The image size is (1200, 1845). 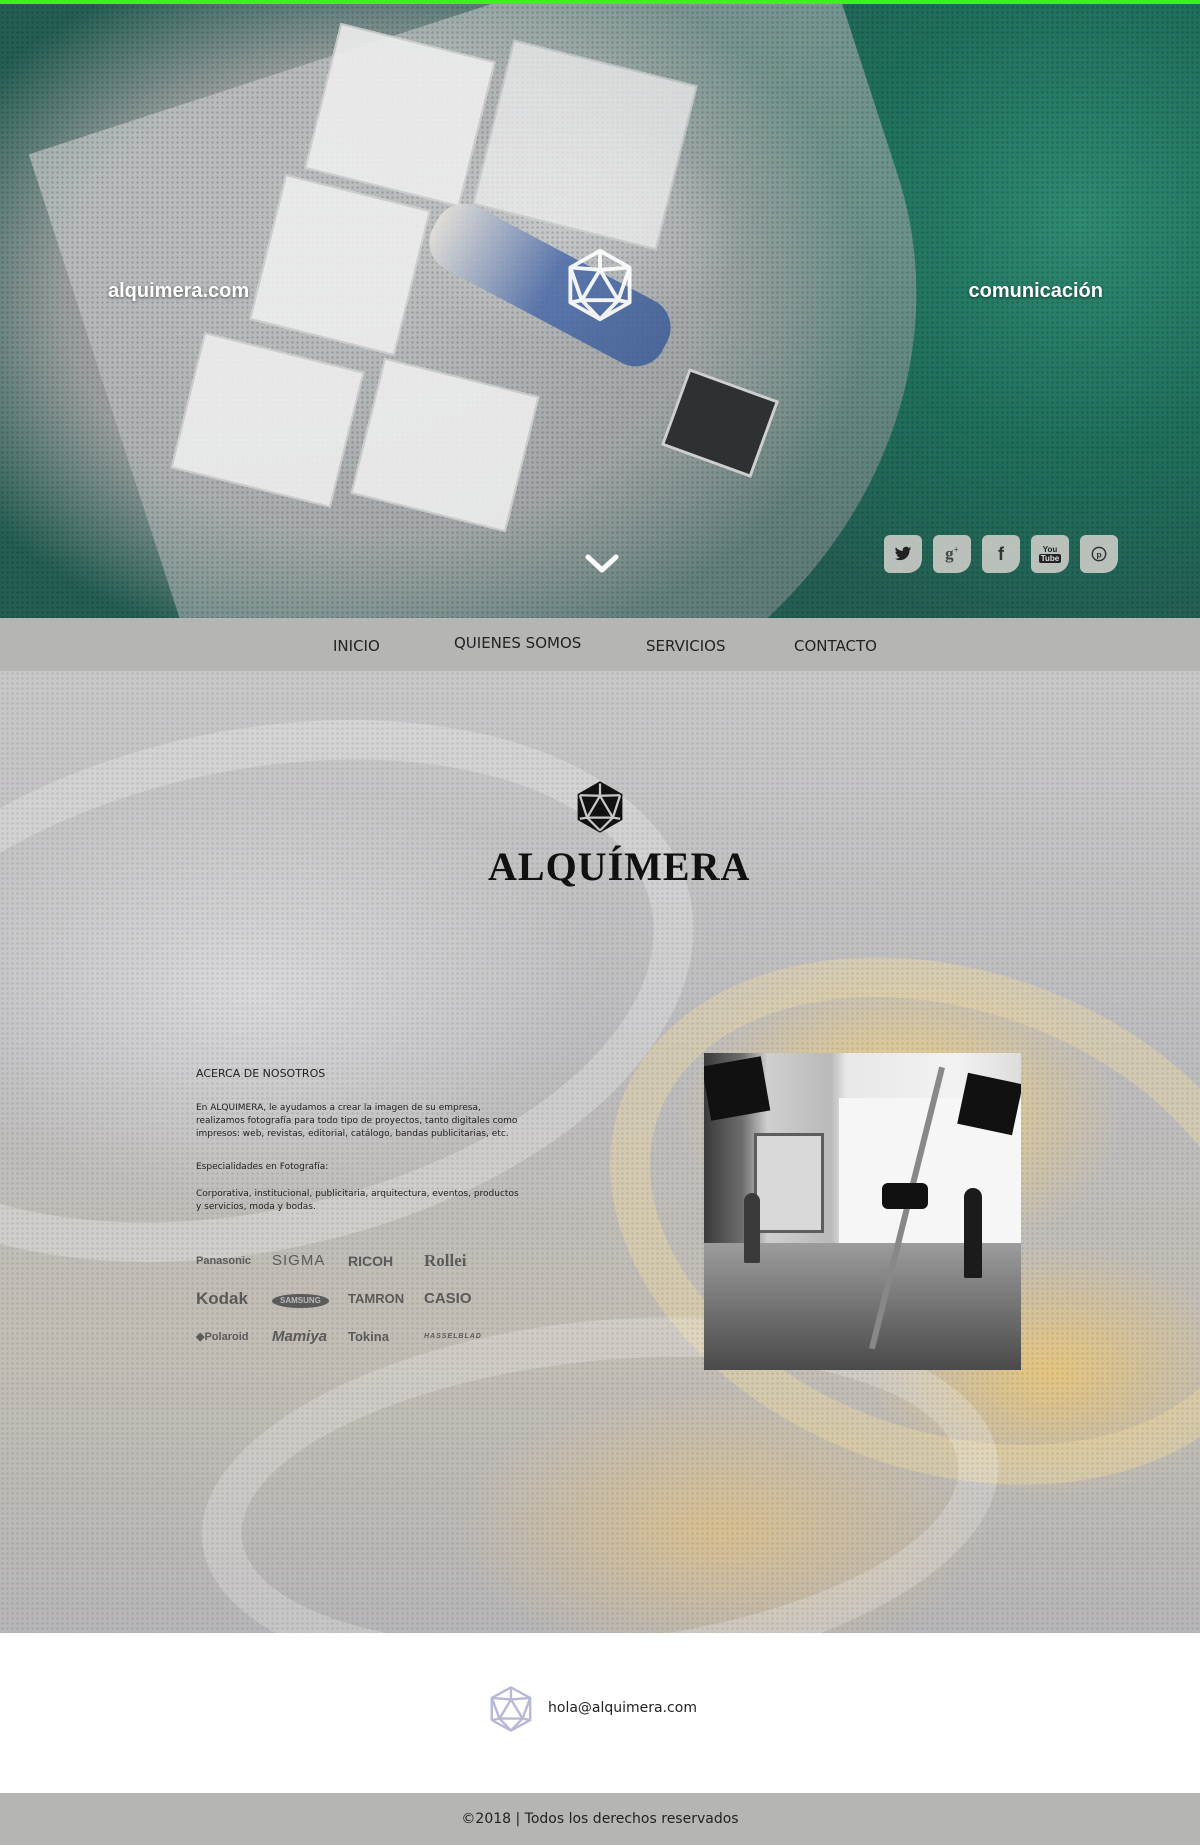 I want to click on google-plus-icon: g+, so click(x=952, y=554).